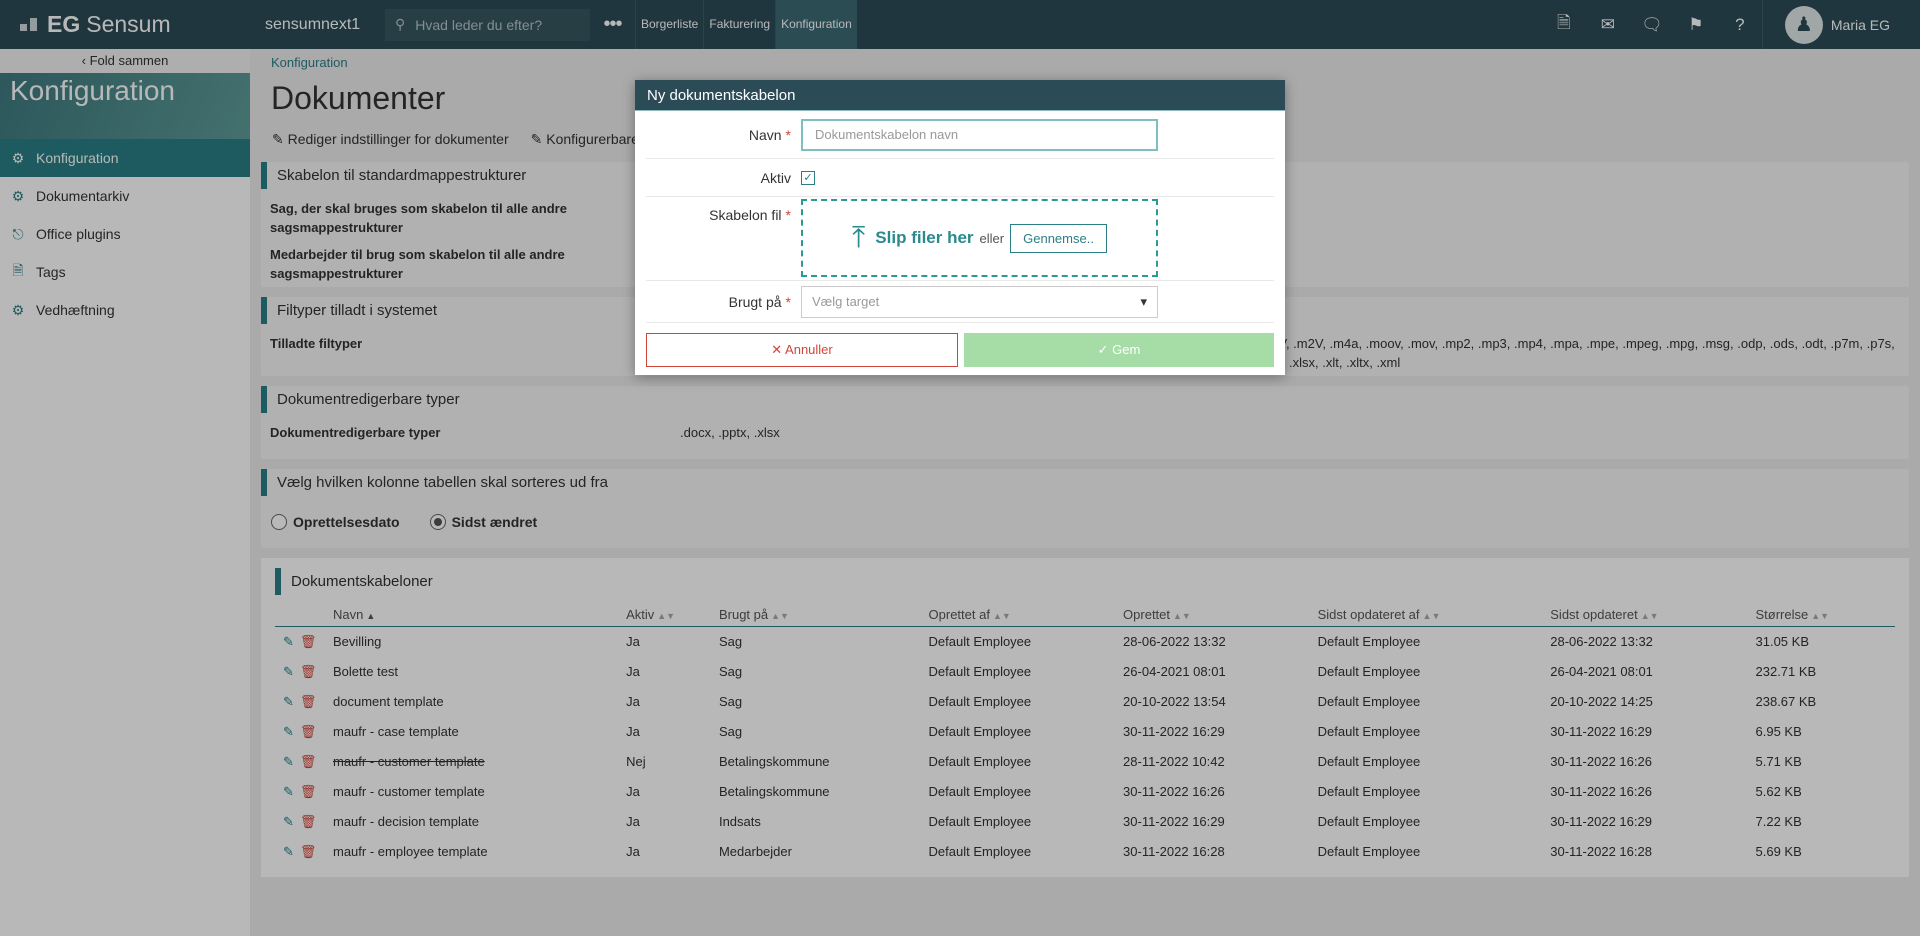 Image resolution: width=1920 pixels, height=936 pixels. Describe the element at coordinates (809, 349) in the screenshot. I see `cancel-label: Annuller` at that location.